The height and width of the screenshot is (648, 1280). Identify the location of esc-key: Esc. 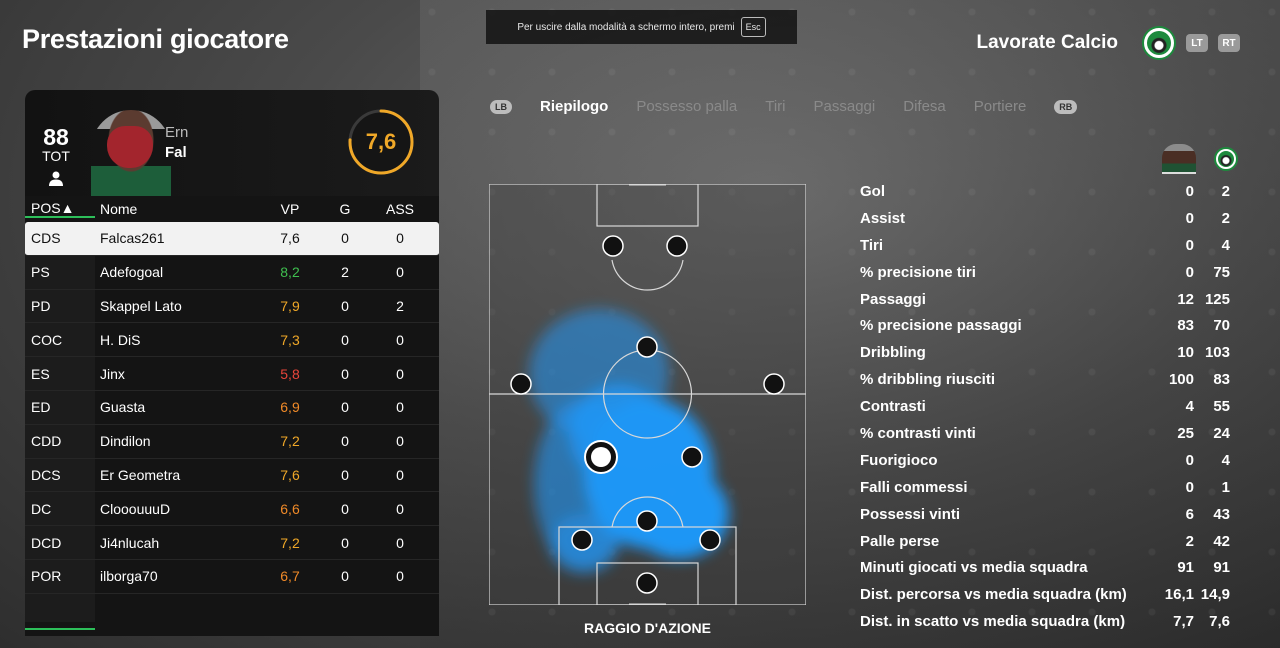
(753, 27).